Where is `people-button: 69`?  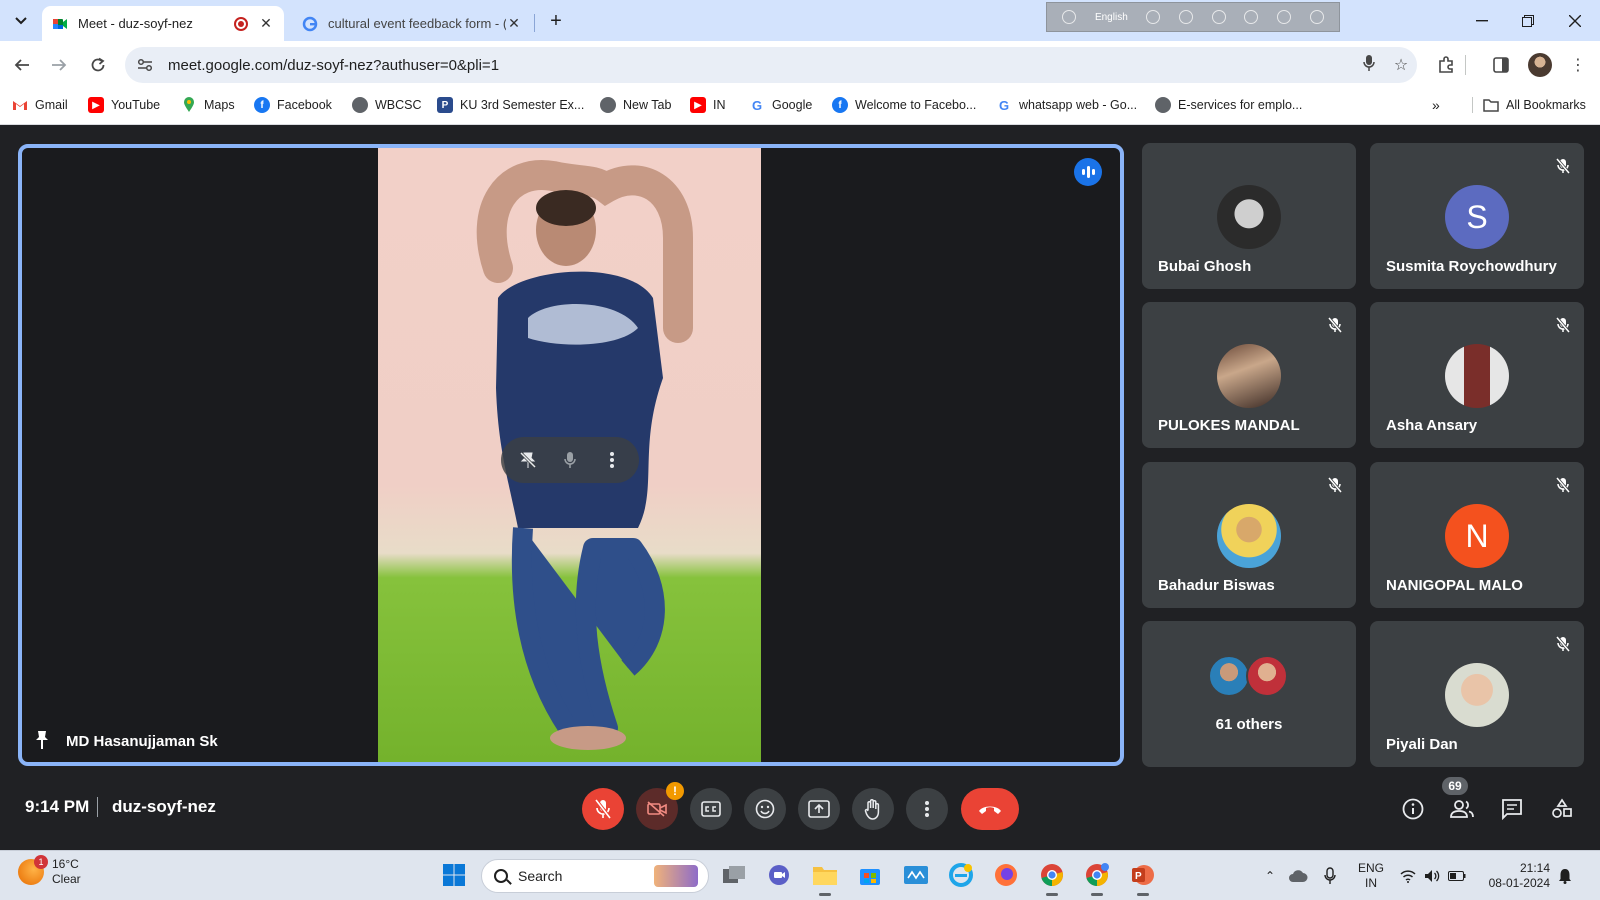 people-button: 69 is located at coordinates (1461, 802).